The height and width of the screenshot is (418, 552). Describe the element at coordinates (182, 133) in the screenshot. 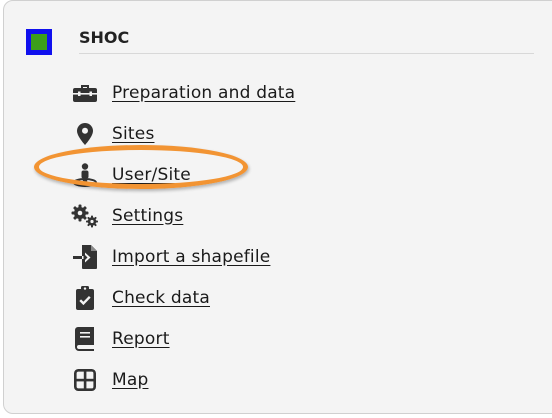

I see `menu-item-sites: Sites` at that location.